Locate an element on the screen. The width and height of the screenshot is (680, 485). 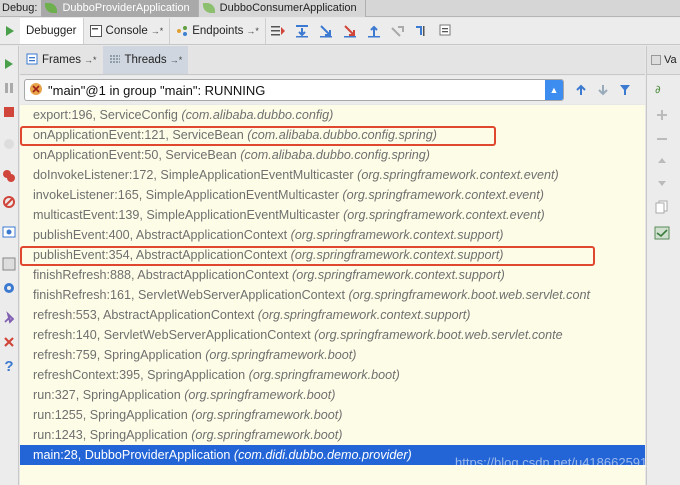
frames-threads-header: Frames →* Threads →* is located at coordinates (332, 60).